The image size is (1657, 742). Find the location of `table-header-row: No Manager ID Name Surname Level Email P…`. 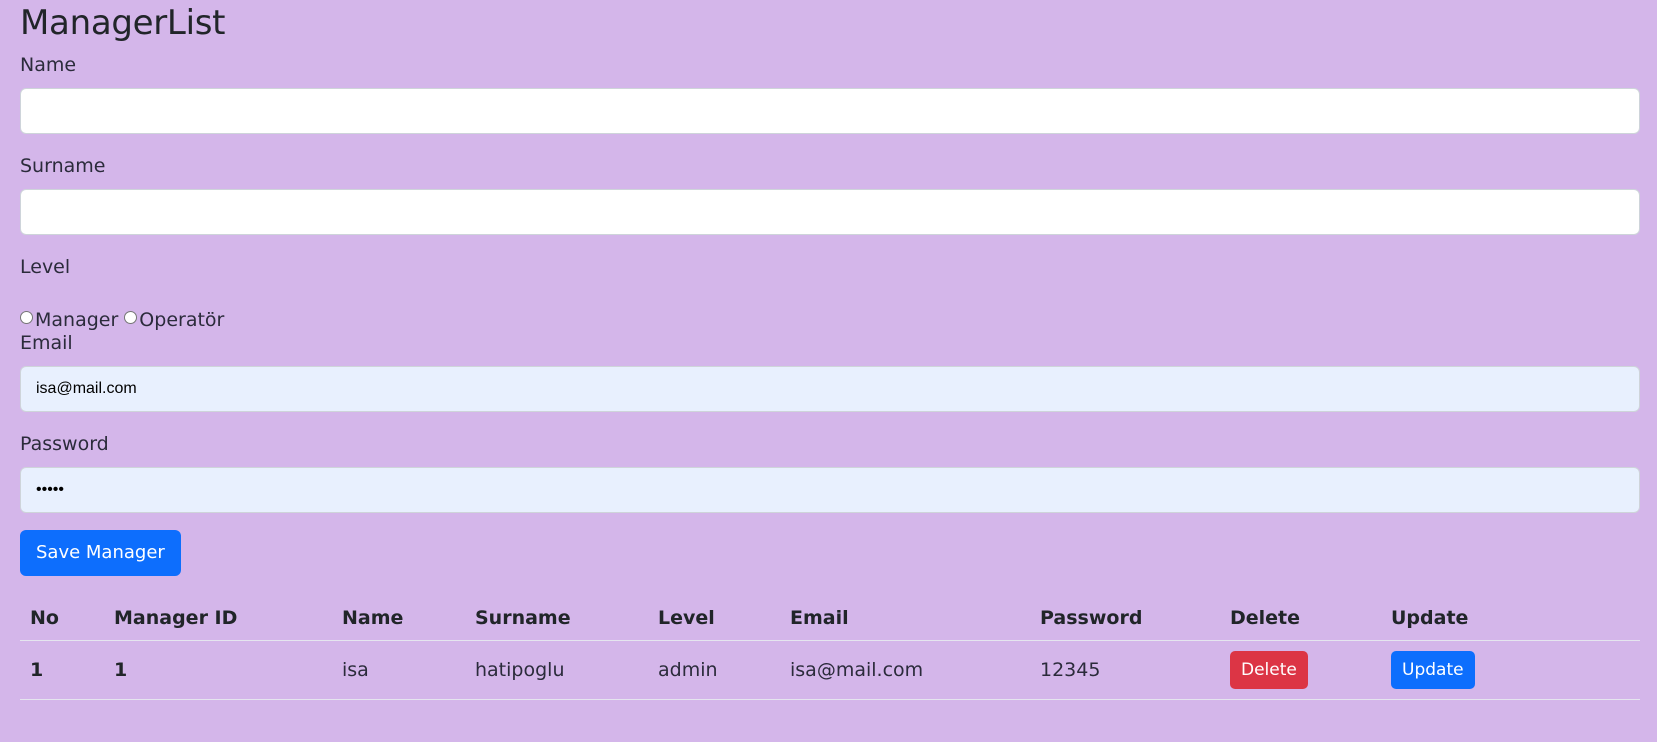

table-header-row: No Manager ID Name Surname Level Email P… is located at coordinates (830, 618).